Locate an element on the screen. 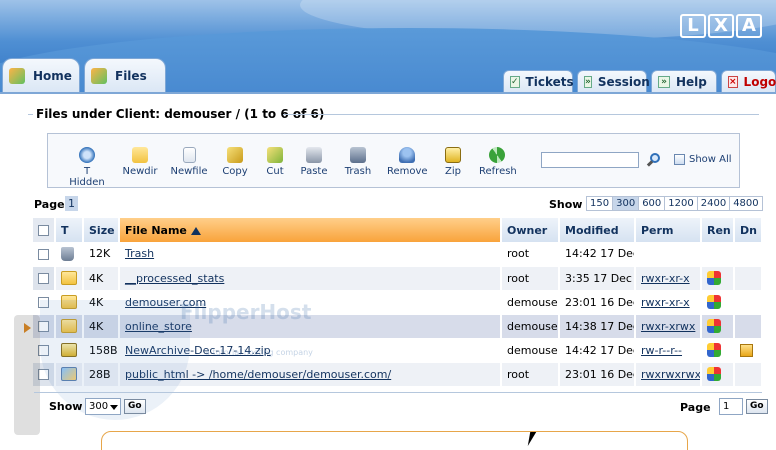 The width and height of the screenshot is (776, 450). select-all-cell is located at coordinates (44, 230).